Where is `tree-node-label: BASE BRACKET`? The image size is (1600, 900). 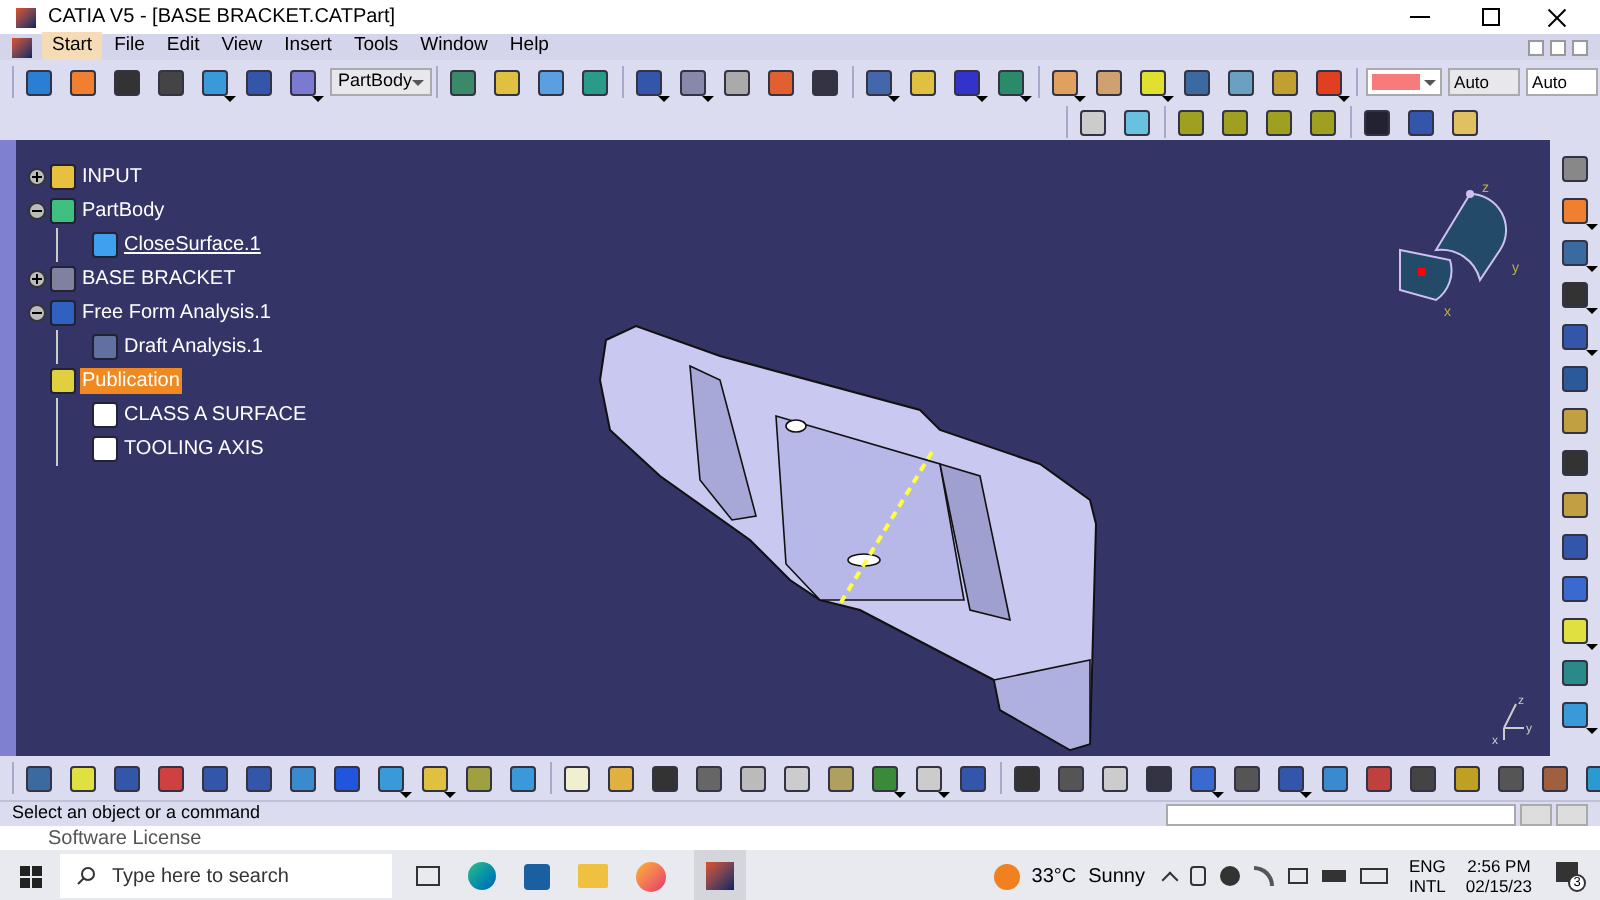
tree-node-label: BASE BRACKET is located at coordinates (159, 279).